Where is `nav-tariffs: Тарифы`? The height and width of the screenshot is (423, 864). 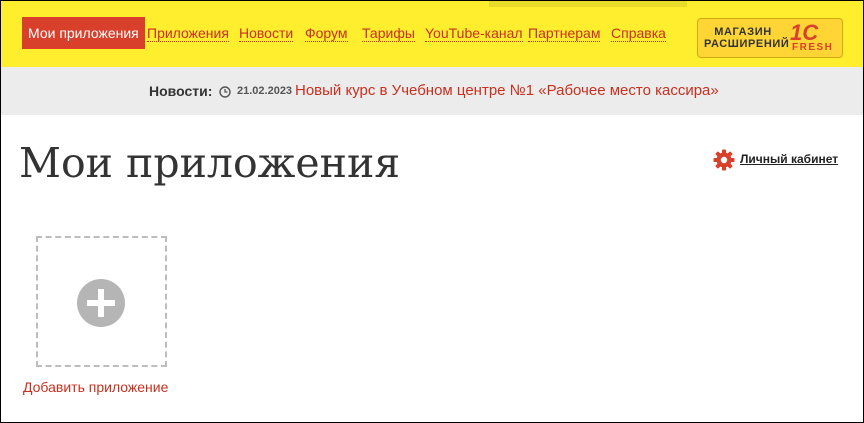 nav-tariffs: Тарифы is located at coordinates (388, 33).